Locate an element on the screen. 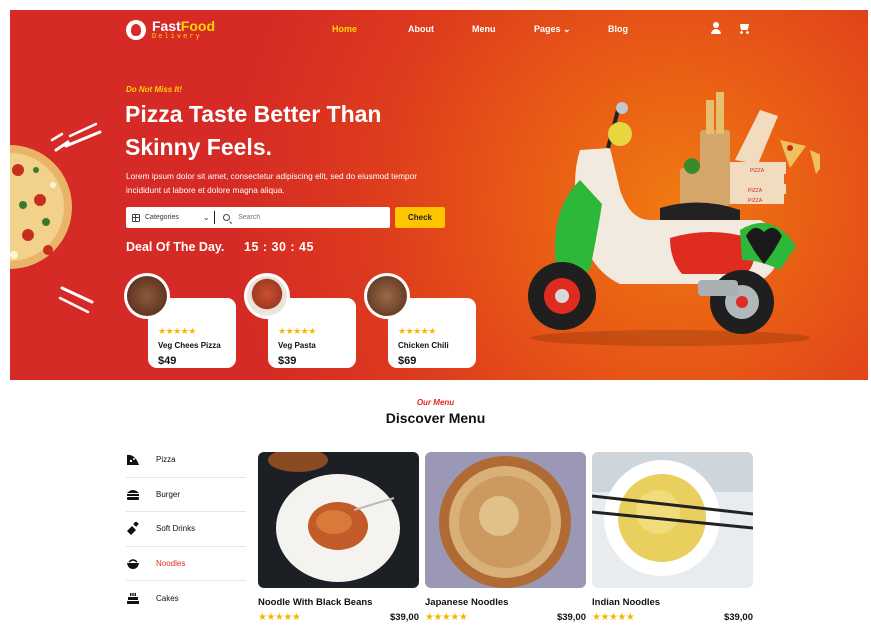  nav-home: Home is located at coordinates (370, 29).